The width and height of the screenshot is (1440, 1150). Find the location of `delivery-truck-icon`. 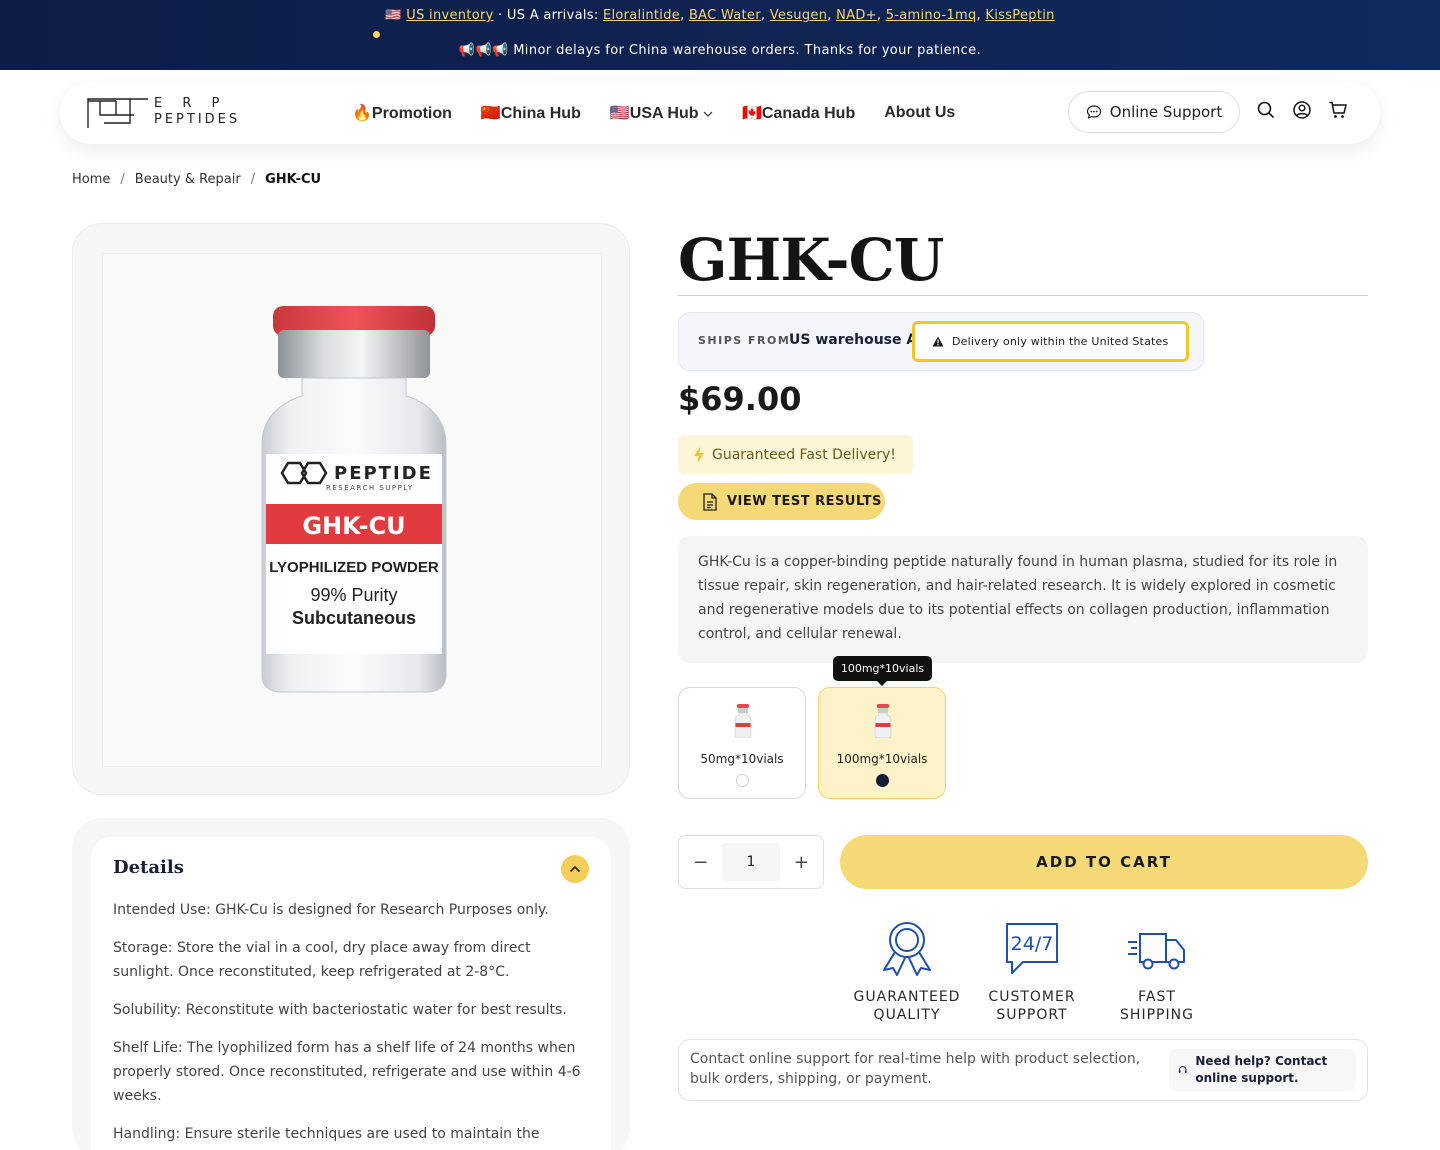

delivery-truck-icon is located at coordinates (1156, 951).